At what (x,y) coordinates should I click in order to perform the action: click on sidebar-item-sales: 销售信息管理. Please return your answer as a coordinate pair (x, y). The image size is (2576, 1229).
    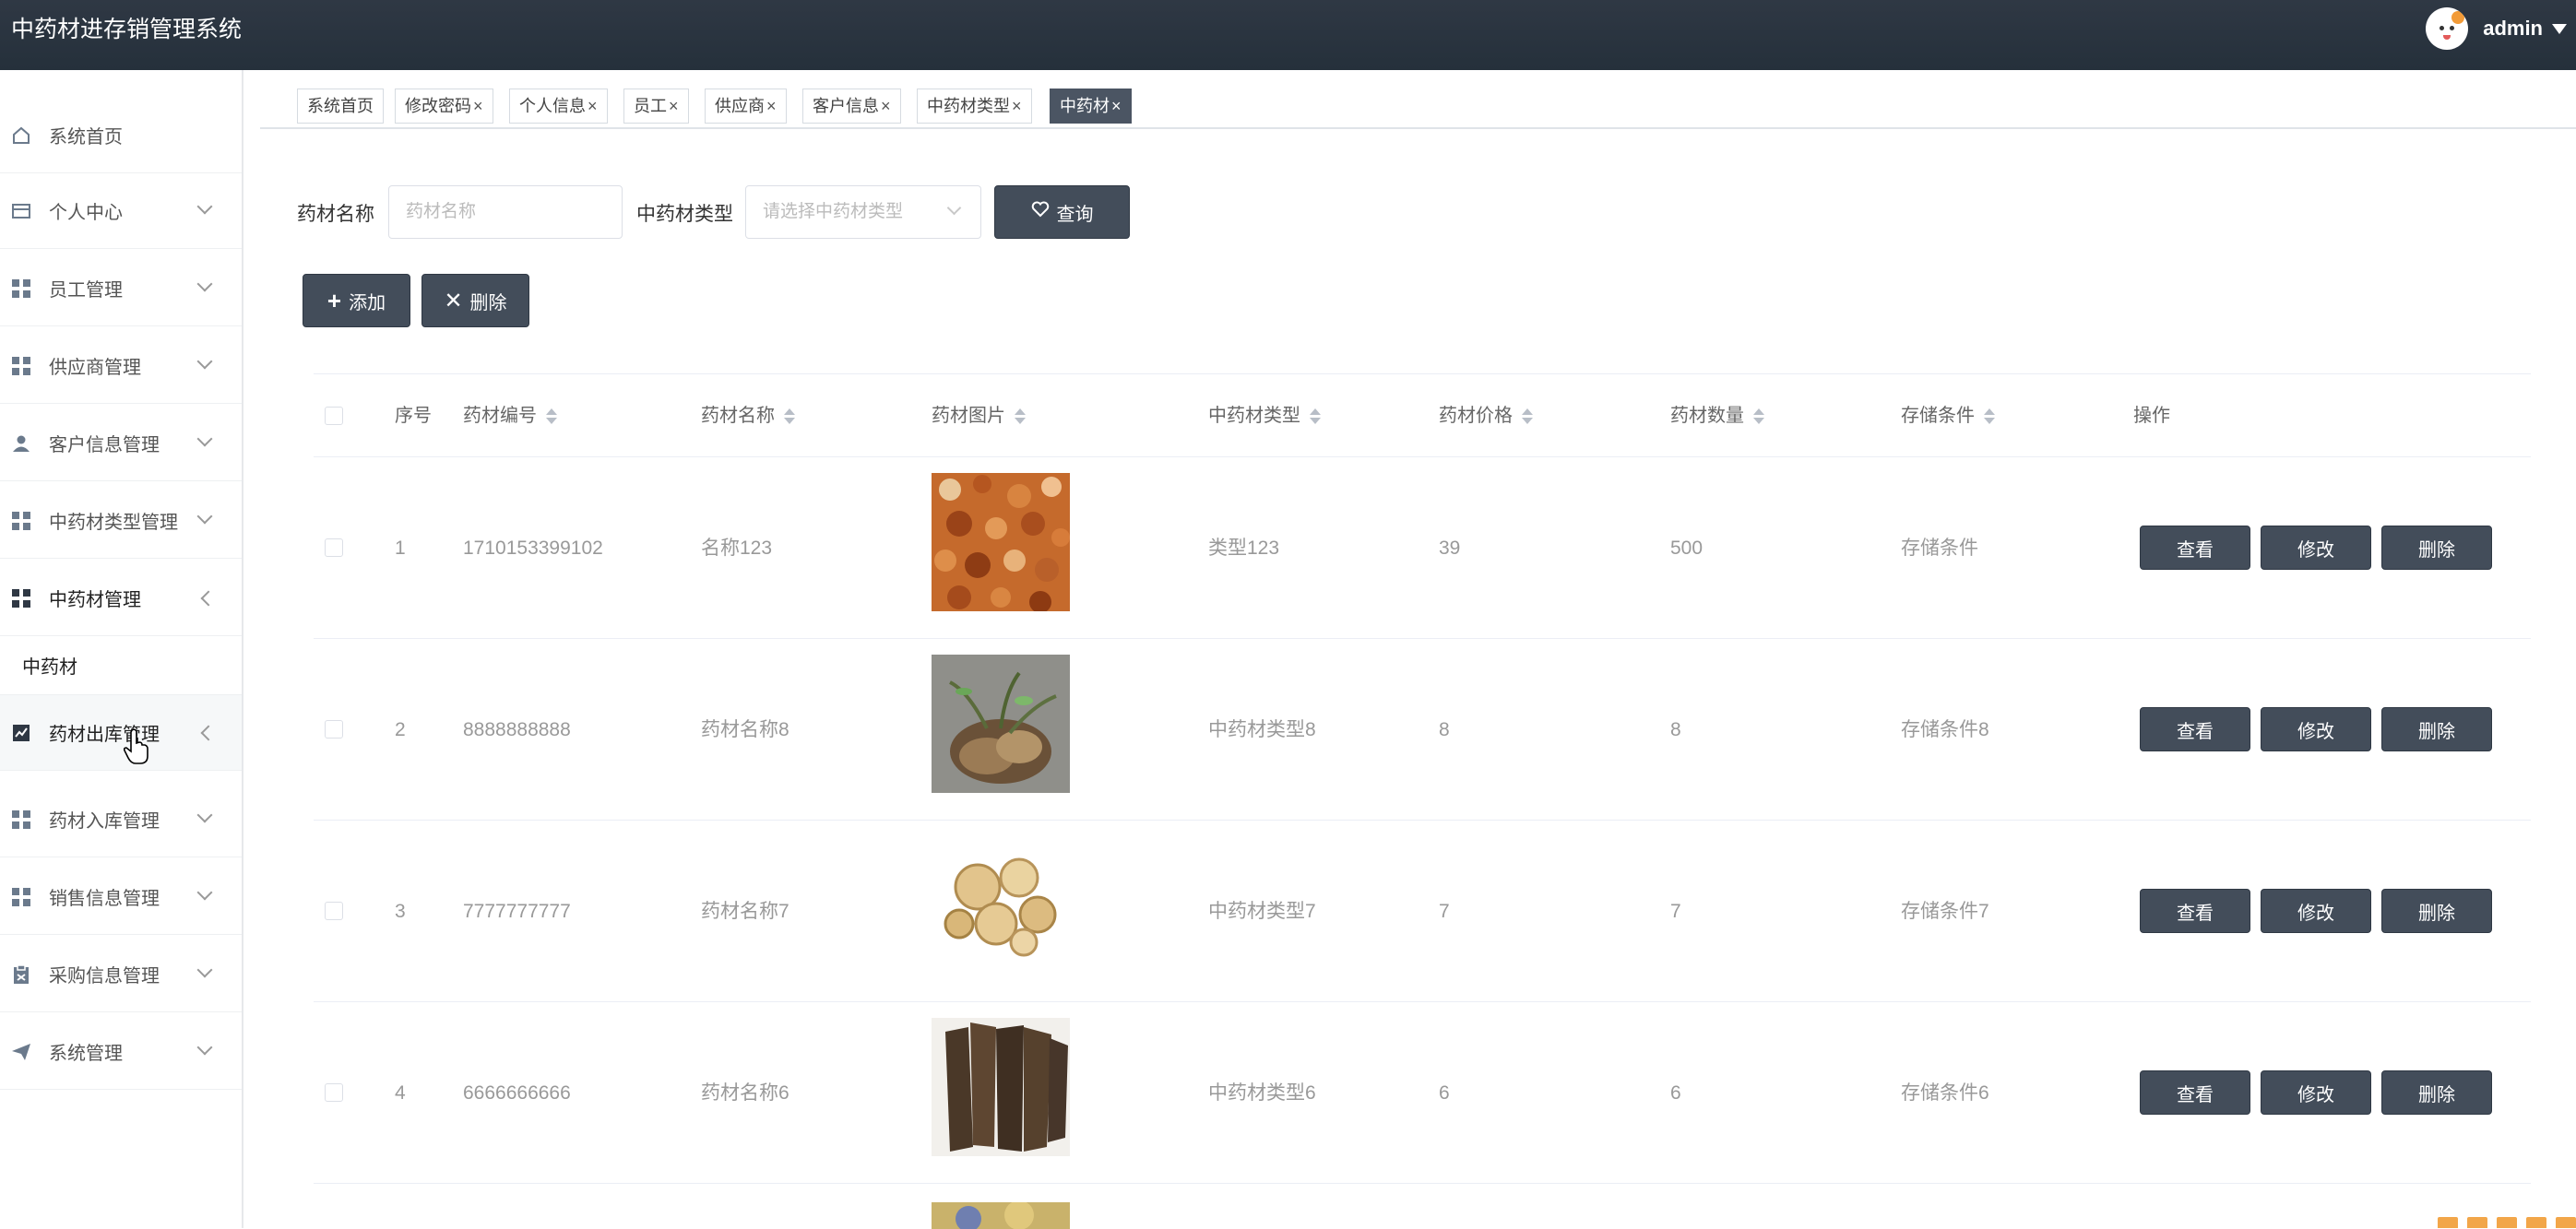
    Looking at the image, I should click on (121, 897).